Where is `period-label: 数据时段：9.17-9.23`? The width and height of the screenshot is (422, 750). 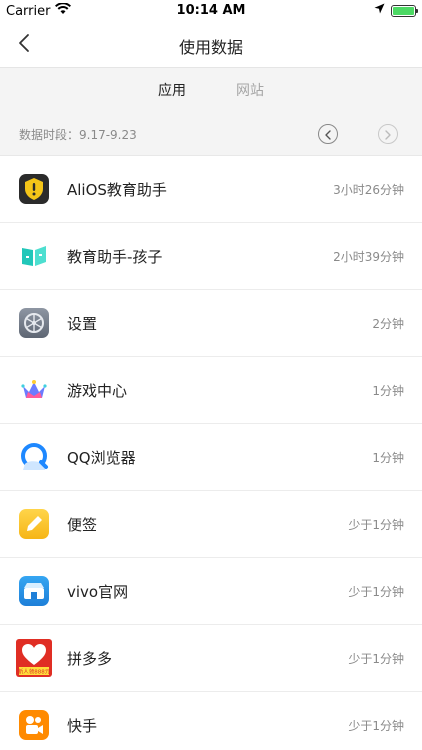
period-label: 数据时段：9.17-9.23 is located at coordinates (78, 135).